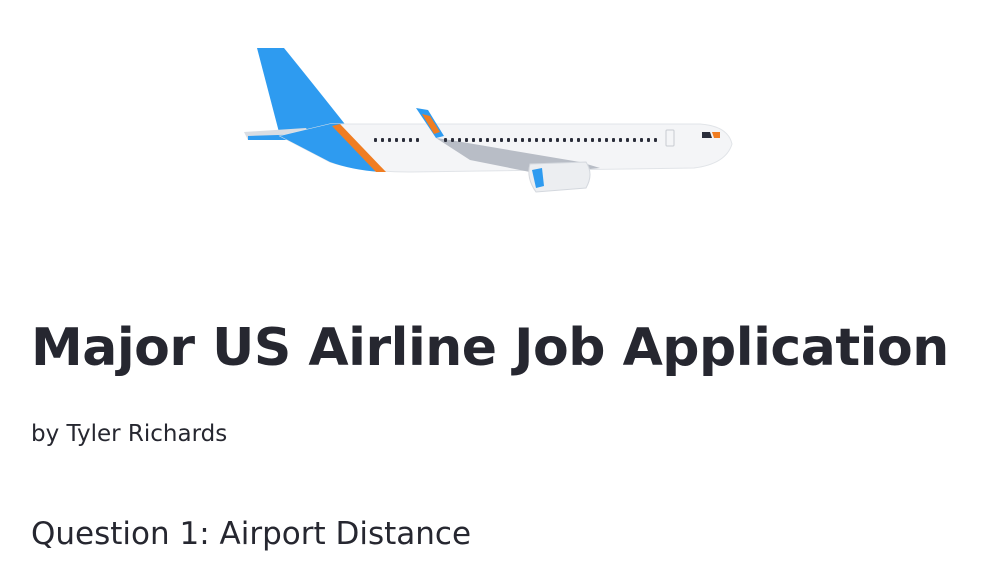 The image size is (991, 571). What do you see at coordinates (129, 434) in the screenshot?
I see `author-byline: by Tyler Richards` at bounding box center [129, 434].